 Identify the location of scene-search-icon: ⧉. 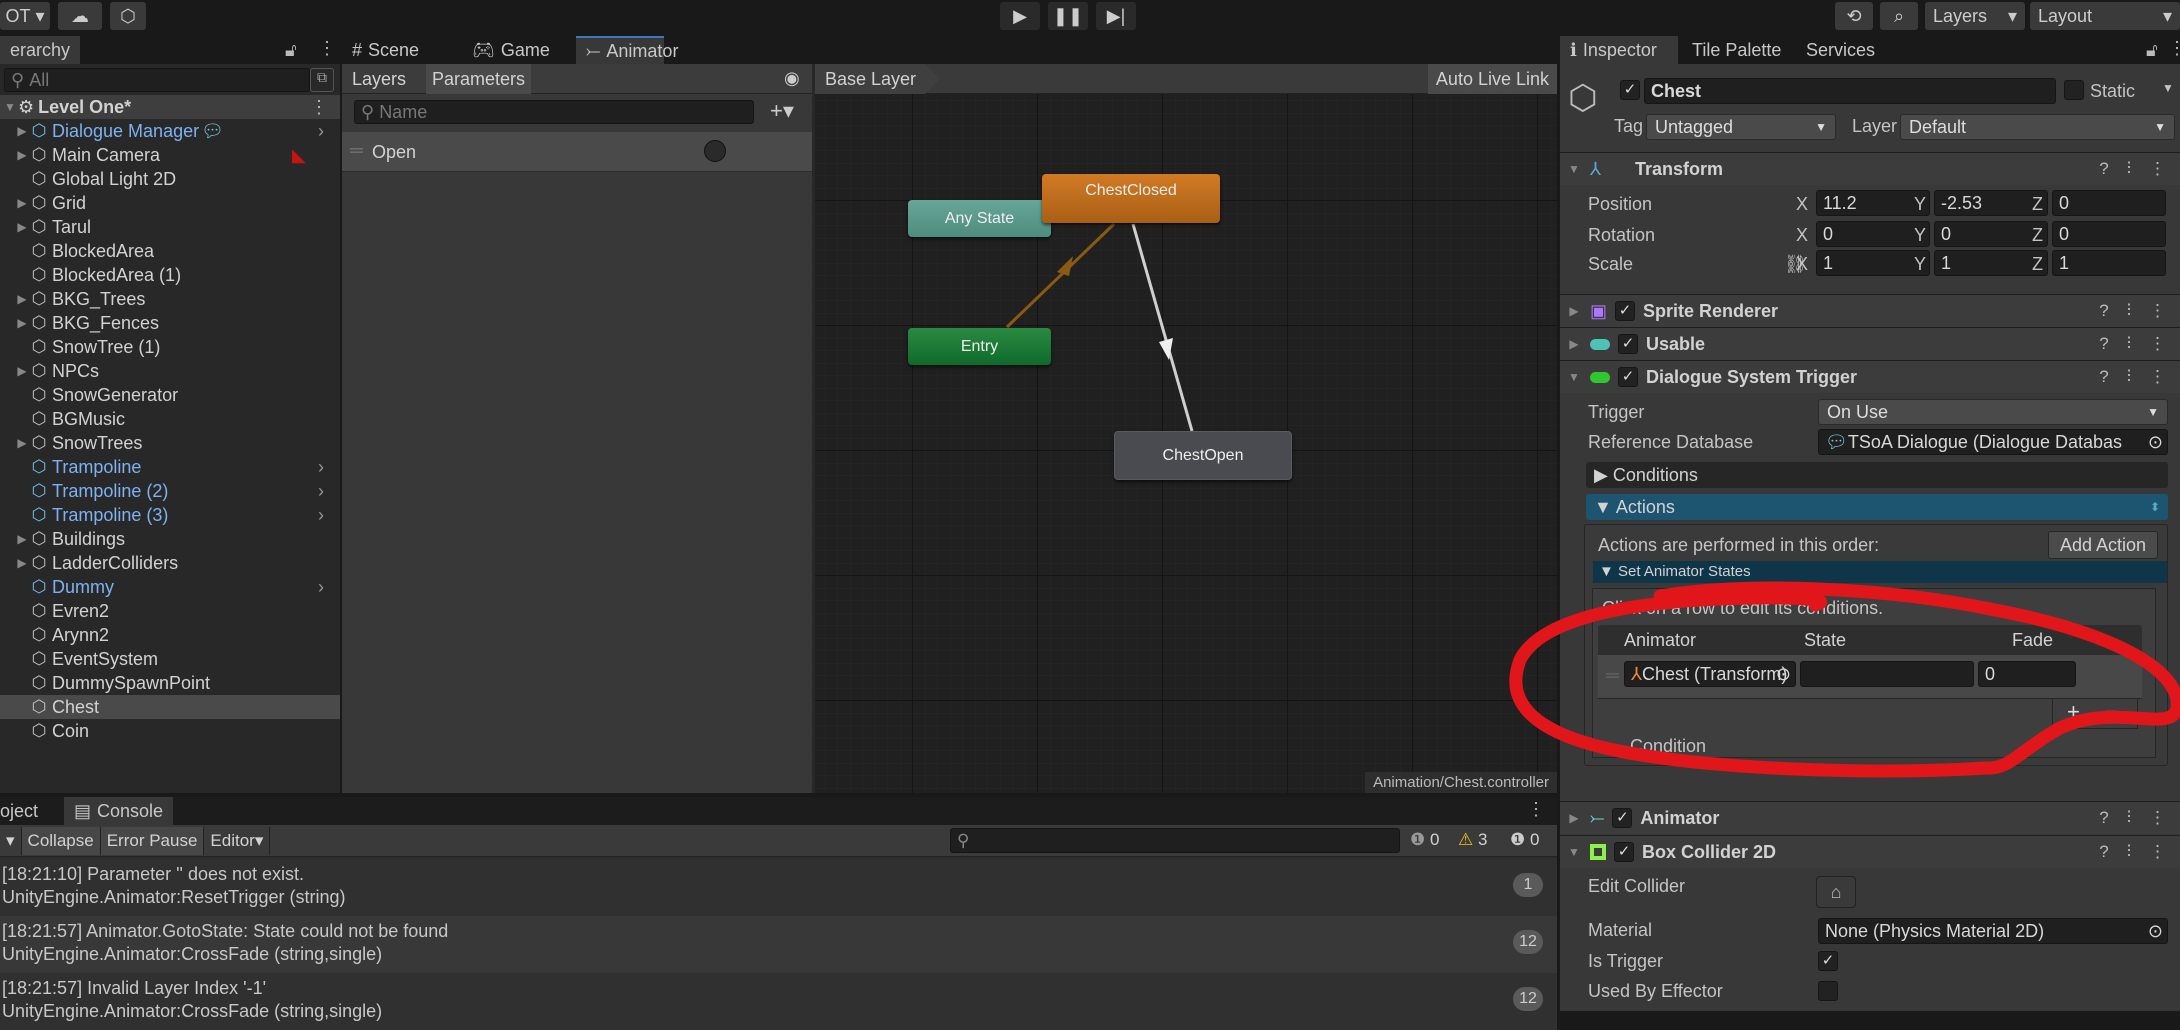
(322, 80).